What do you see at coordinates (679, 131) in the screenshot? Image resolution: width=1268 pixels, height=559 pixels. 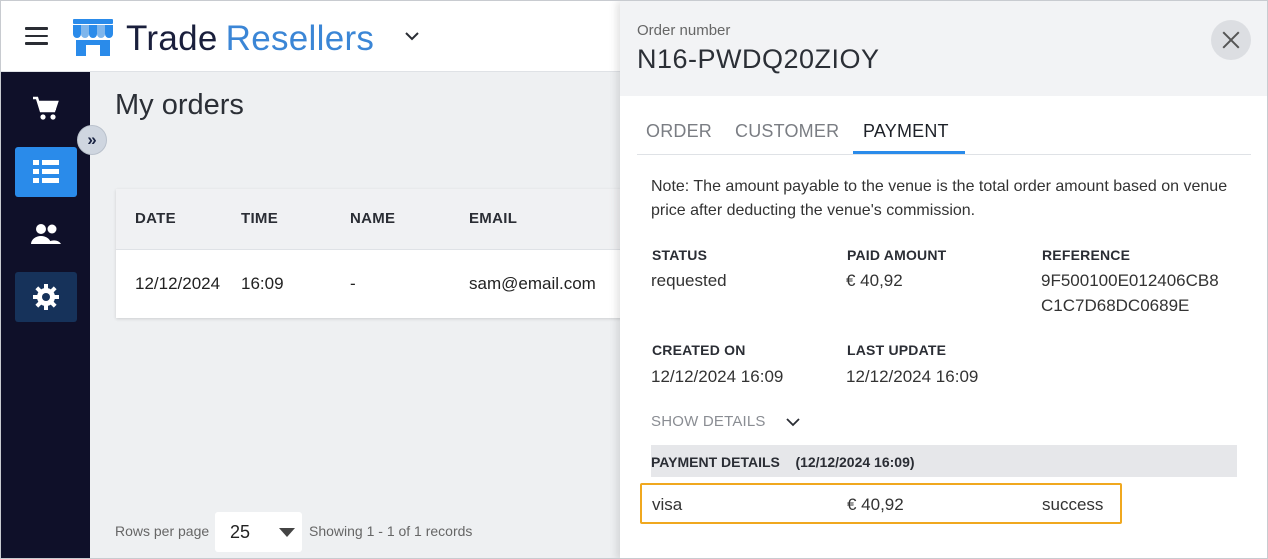 I see `tab-order: ORDER` at bounding box center [679, 131].